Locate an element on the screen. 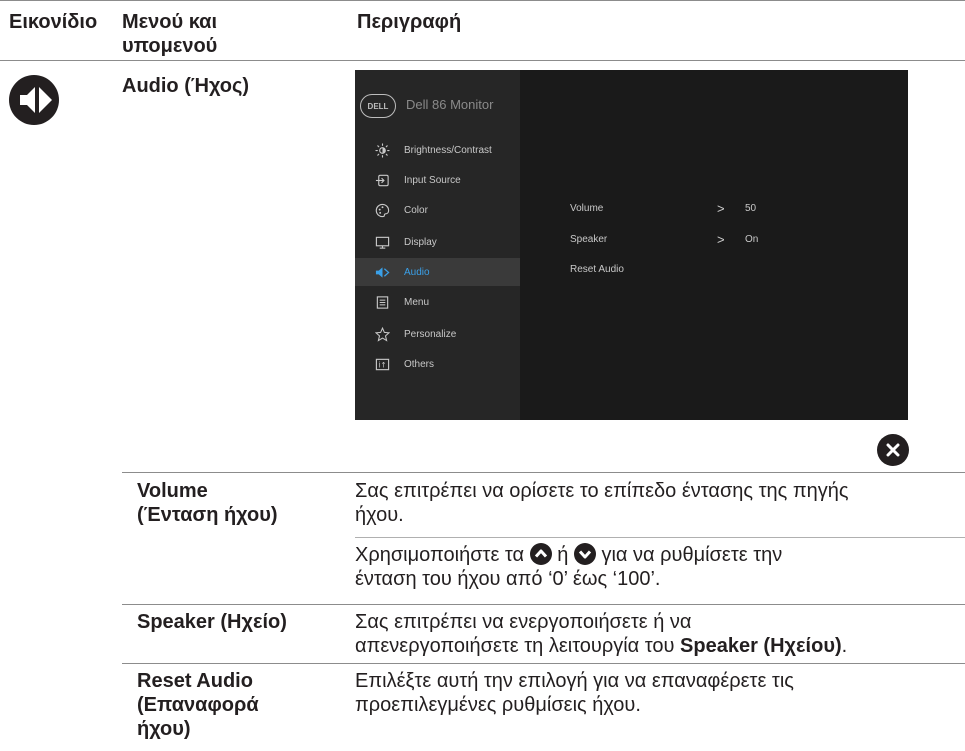 The height and width of the screenshot is (751, 965). header-description-column: Περιγραφή is located at coordinates (409, 22).